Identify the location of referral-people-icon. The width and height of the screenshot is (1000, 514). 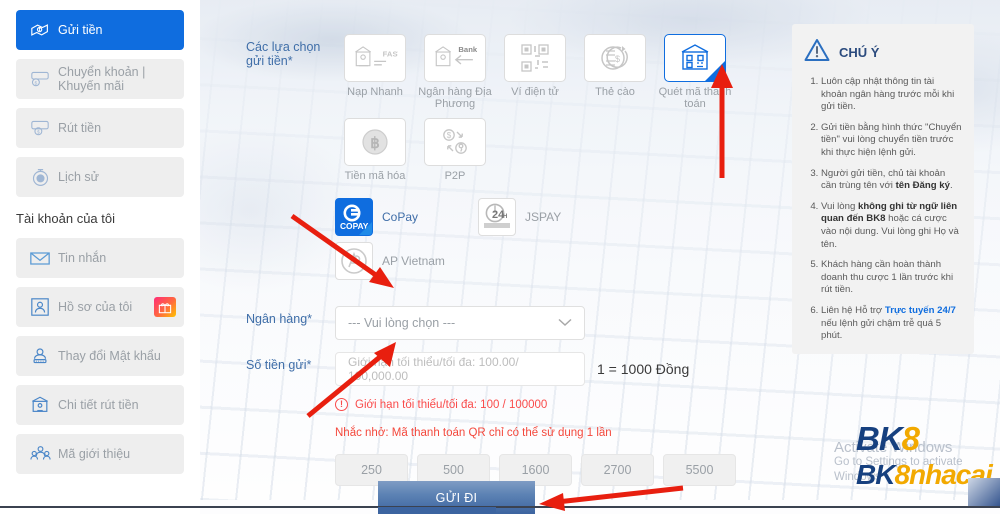
(40, 454).